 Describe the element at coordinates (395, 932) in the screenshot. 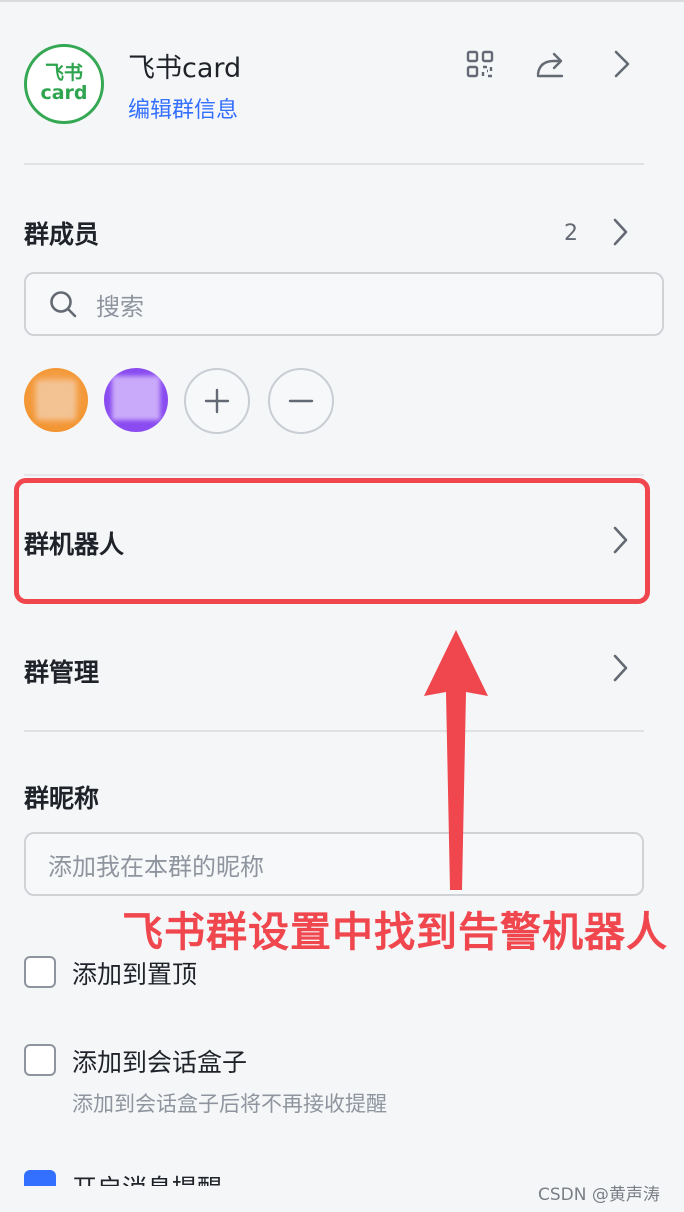

I see `annotation-text: 飞书群设置中找到告警机器人` at that location.